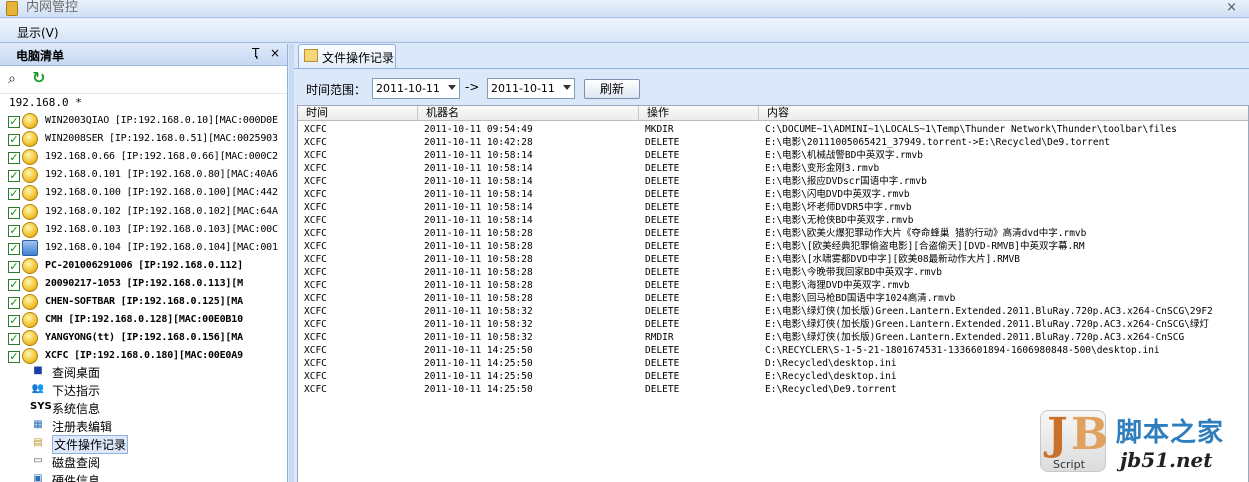 Image resolution: width=1249 pixels, height=482 pixels. I want to click on column-header-machine: 机器名, so click(528, 113).